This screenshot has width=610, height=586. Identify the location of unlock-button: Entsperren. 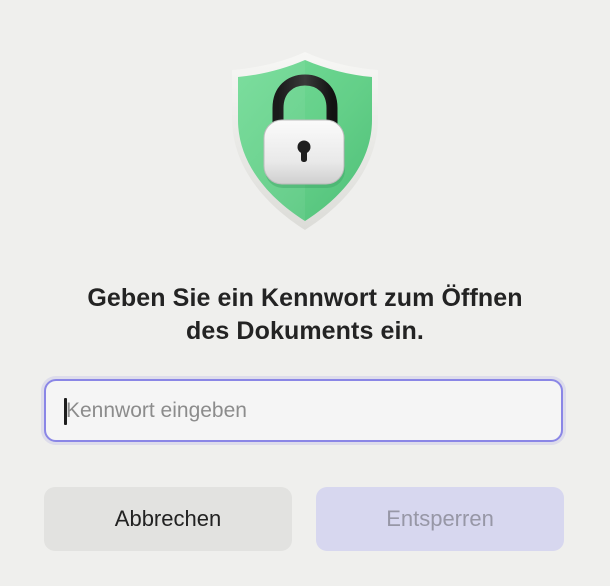
(440, 519).